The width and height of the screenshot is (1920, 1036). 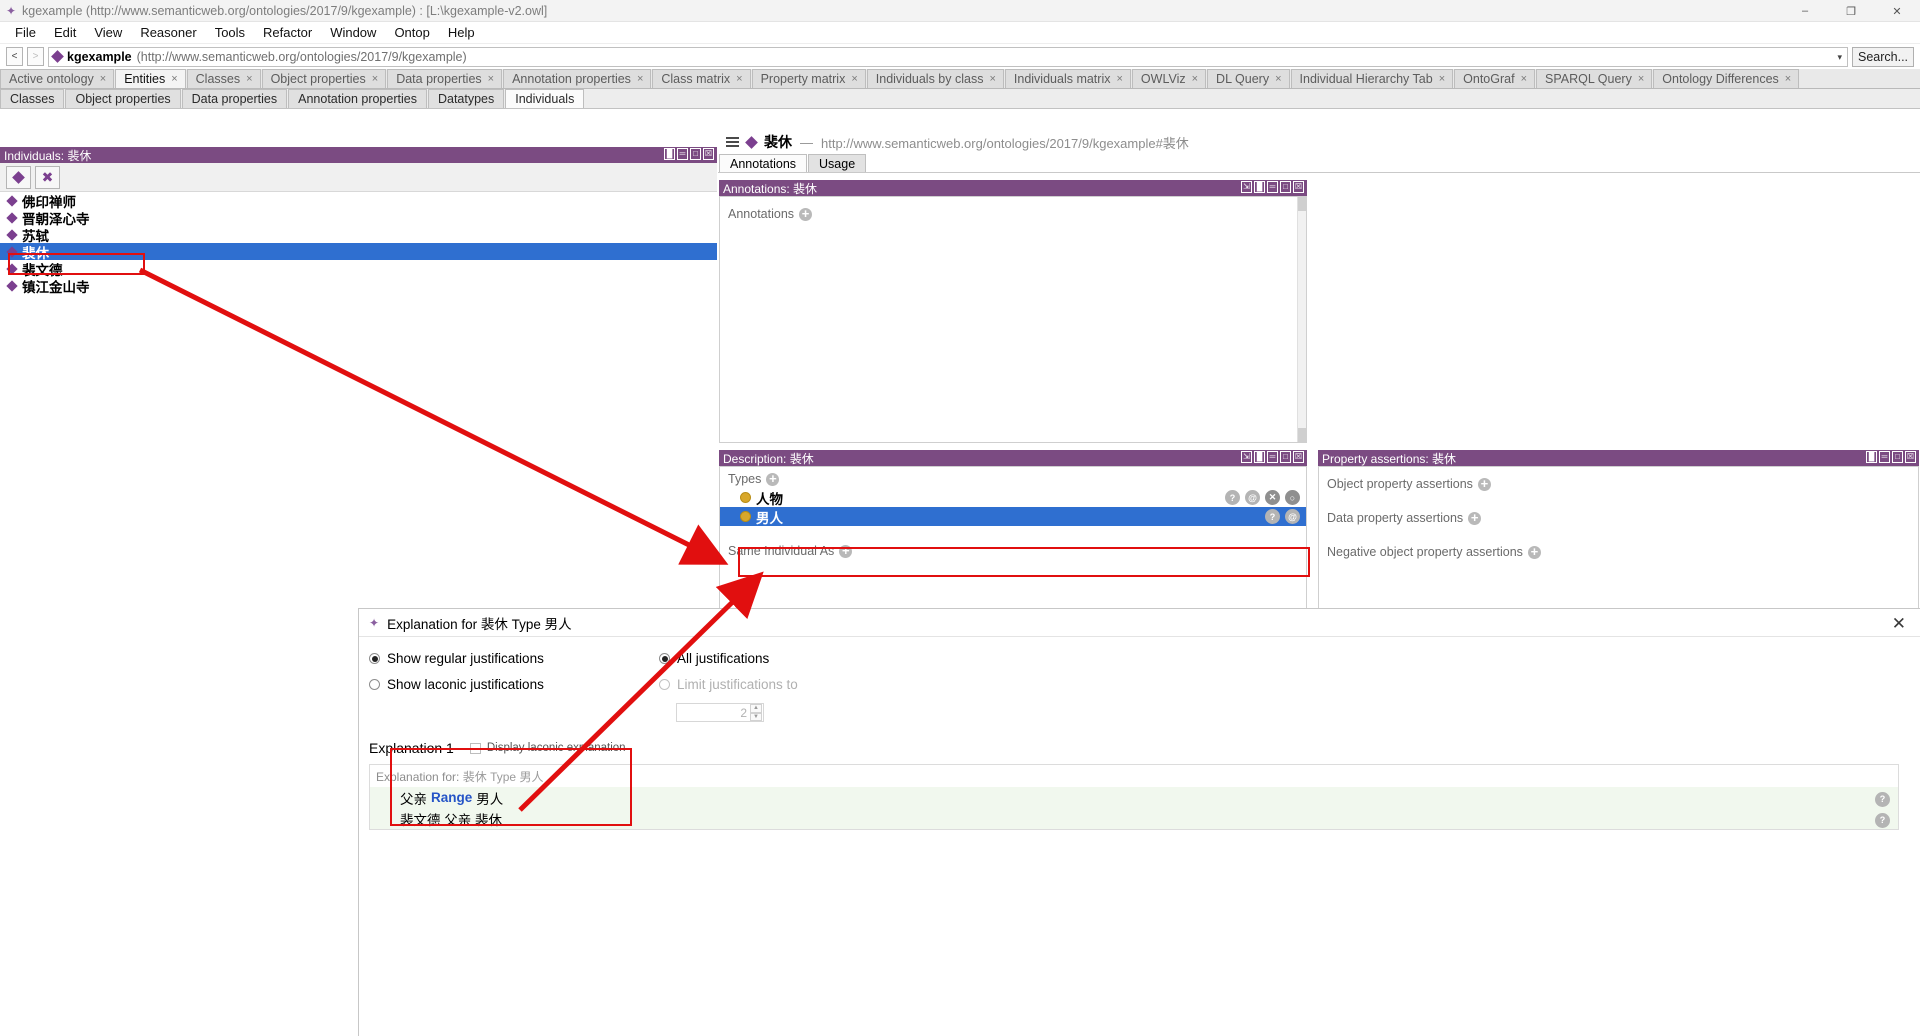 I want to click on tab-ontology-differences: Ontology Differences ×, so click(x=1726, y=78).